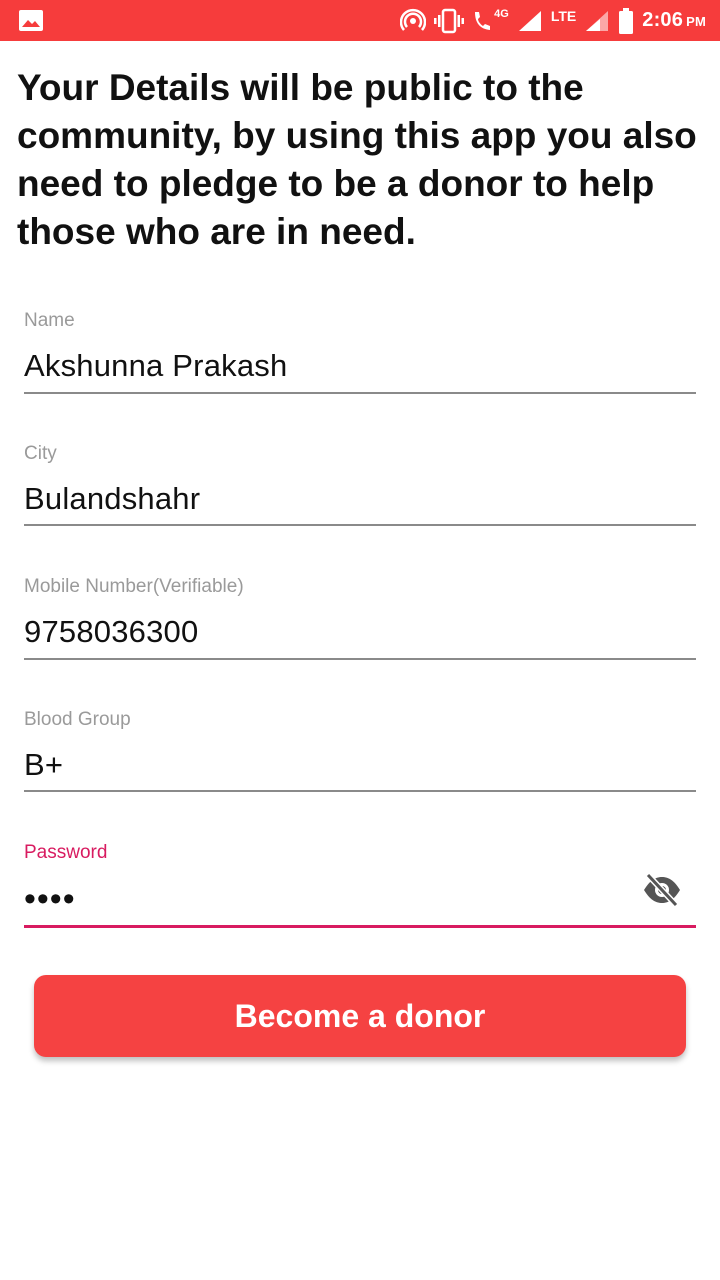 The width and height of the screenshot is (720, 1280). Describe the element at coordinates (40, 453) in the screenshot. I see `city-label: City` at that location.